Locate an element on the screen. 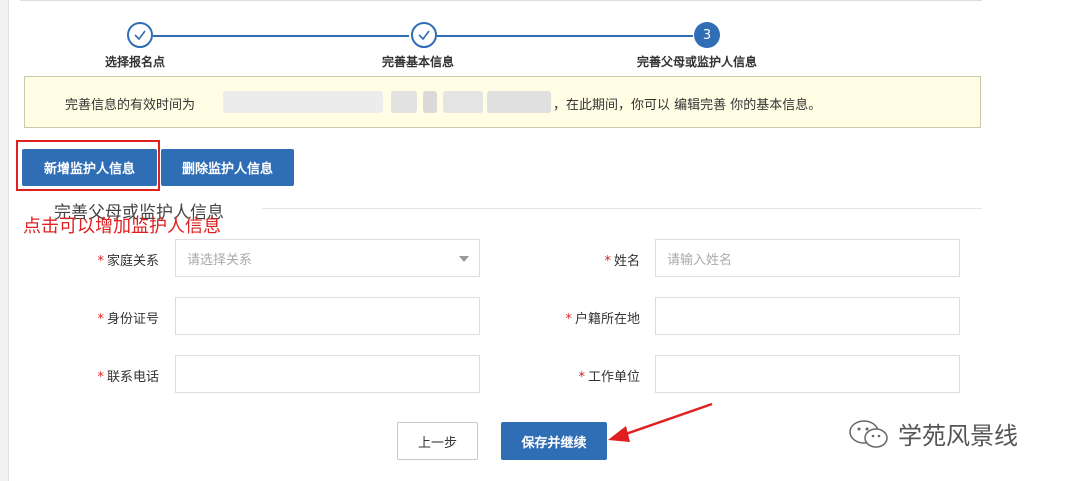 This screenshot has height=481, width=1065. id-number-input is located at coordinates (327, 316).